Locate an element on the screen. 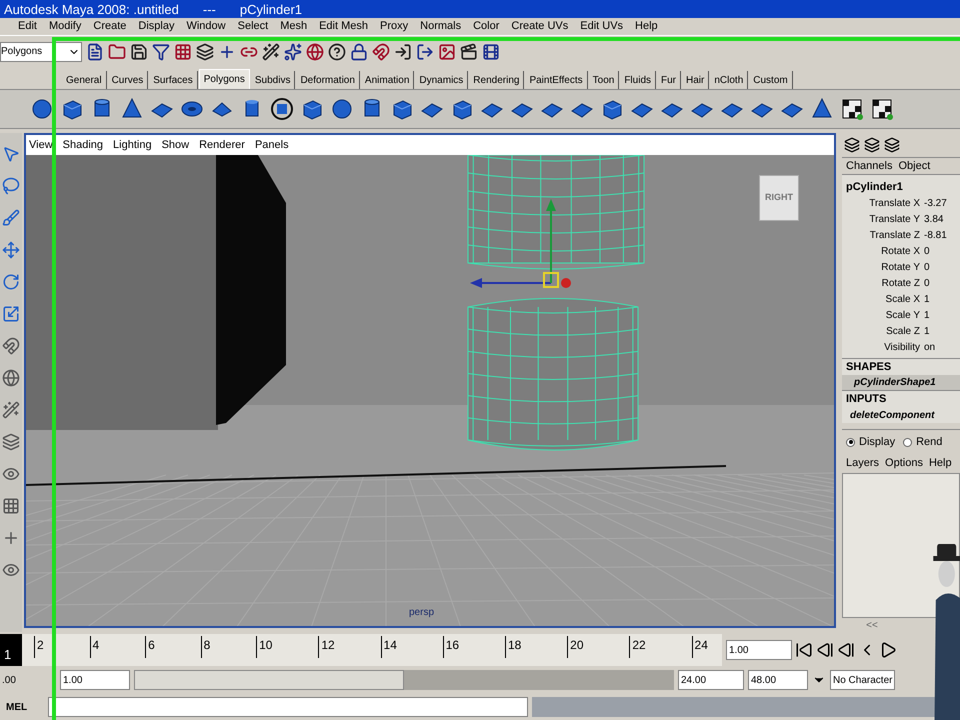 The width and height of the screenshot is (960, 720). attribute-value: on is located at coordinates (930, 347).